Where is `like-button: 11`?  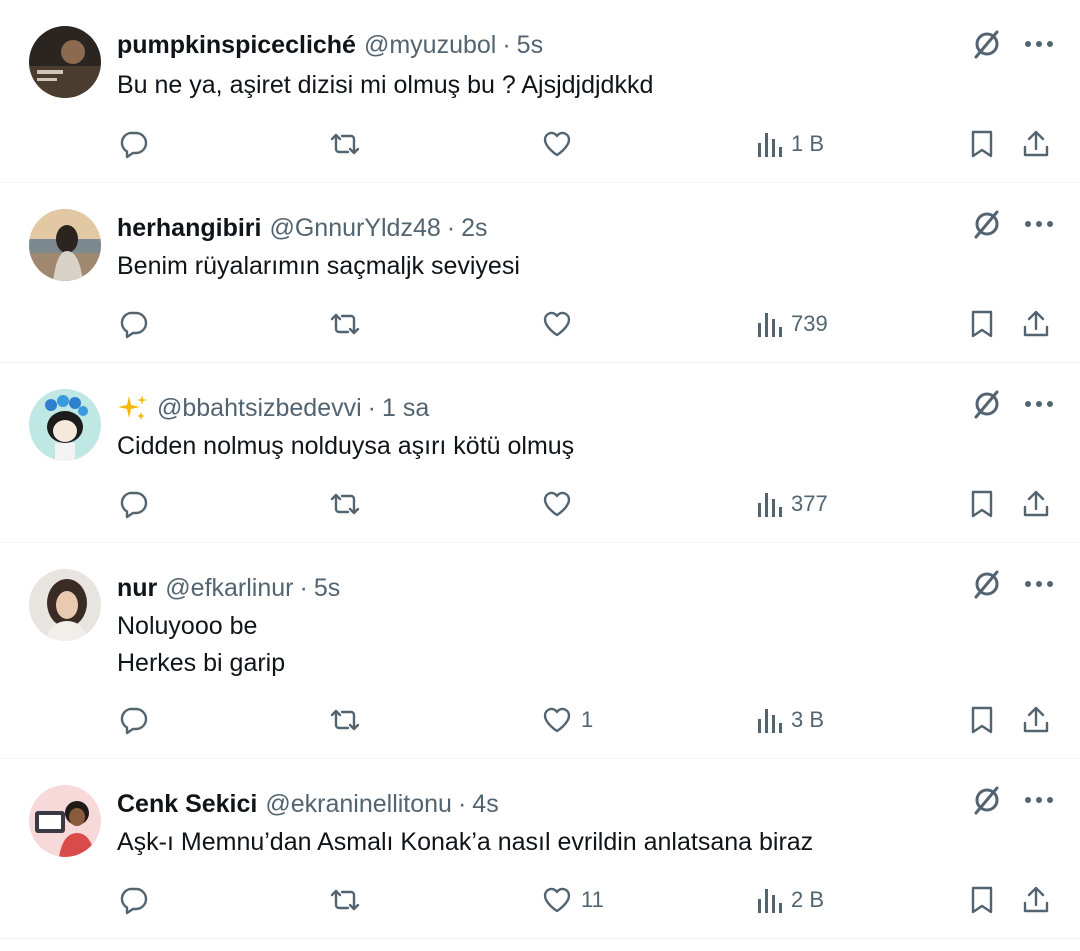 like-button: 11 is located at coordinates (572, 900).